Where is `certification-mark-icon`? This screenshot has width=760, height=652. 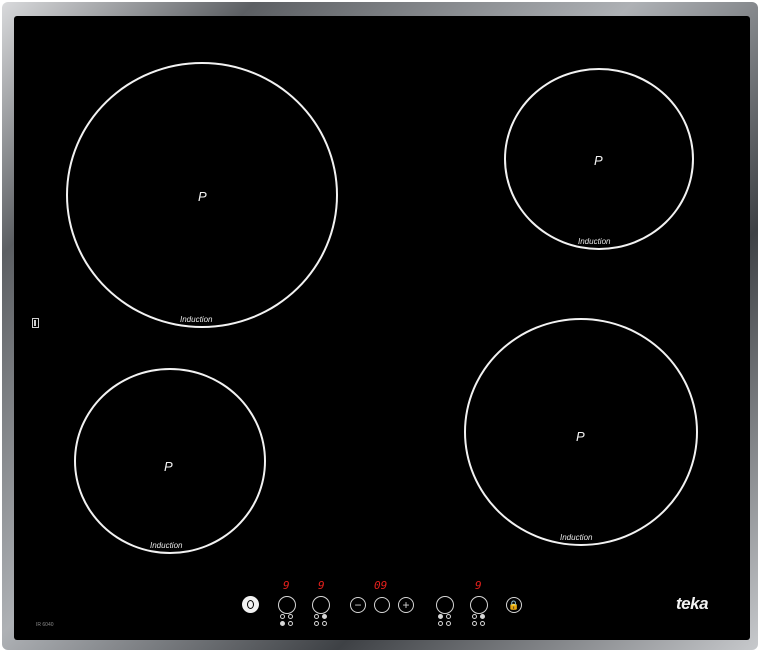
certification-mark-icon is located at coordinates (35, 323).